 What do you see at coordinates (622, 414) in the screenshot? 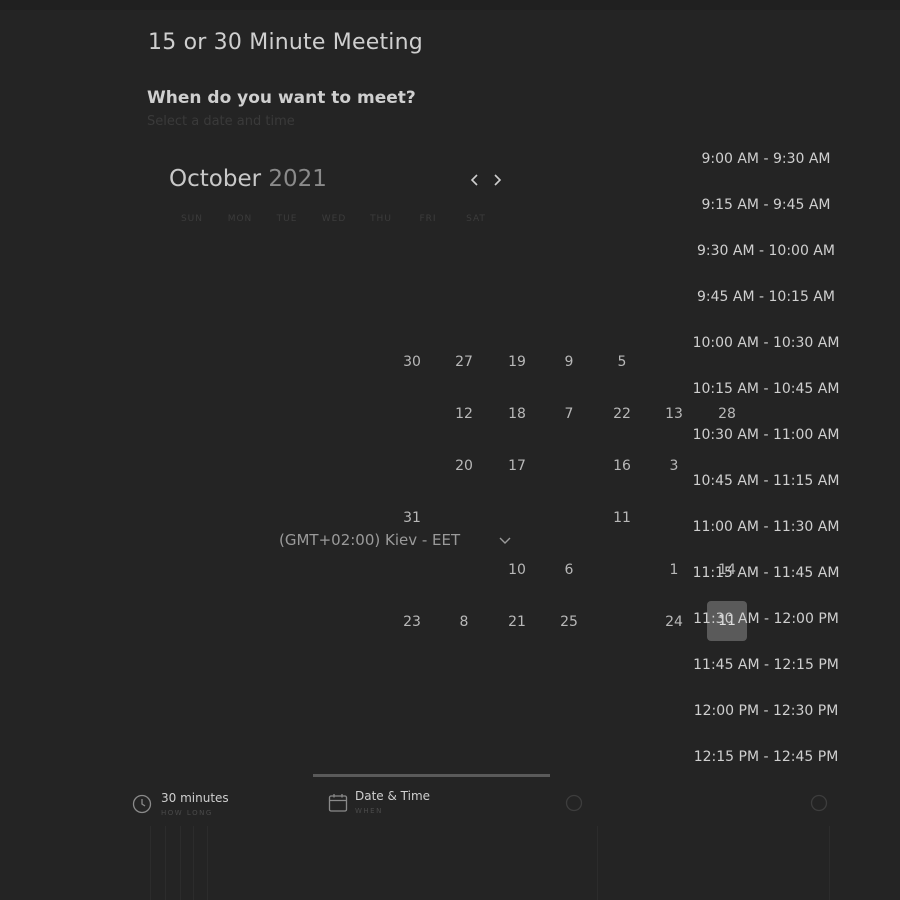
I see `calendar-day: 22` at bounding box center [622, 414].